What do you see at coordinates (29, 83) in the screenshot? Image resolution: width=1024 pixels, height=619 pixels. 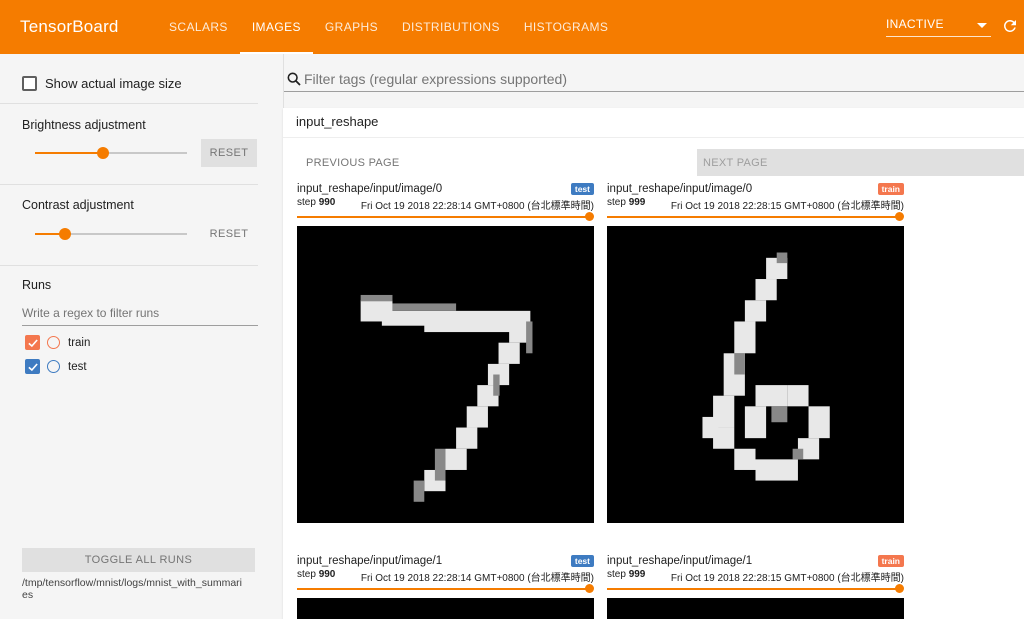 I see `checkbox-box` at bounding box center [29, 83].